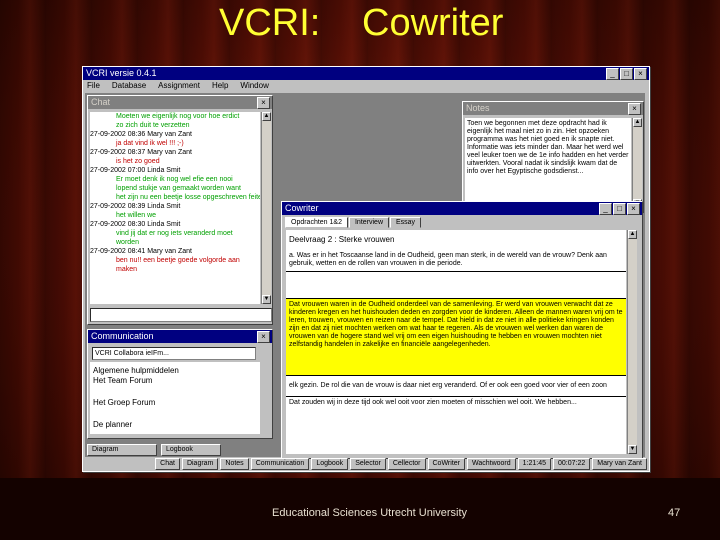 The height and width of the screenshot is (540, 720). I want to click on notes-title: Notes, so click(478, 108).